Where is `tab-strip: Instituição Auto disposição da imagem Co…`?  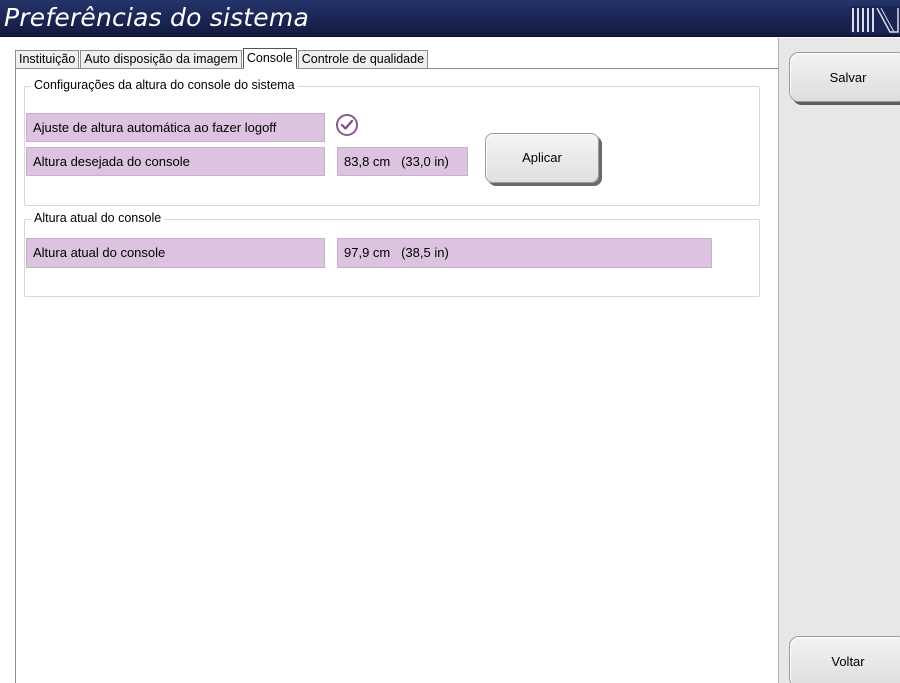
tab-strip: Instituição Auto disposição da imagem Co… is located at coordinates (222, 58).